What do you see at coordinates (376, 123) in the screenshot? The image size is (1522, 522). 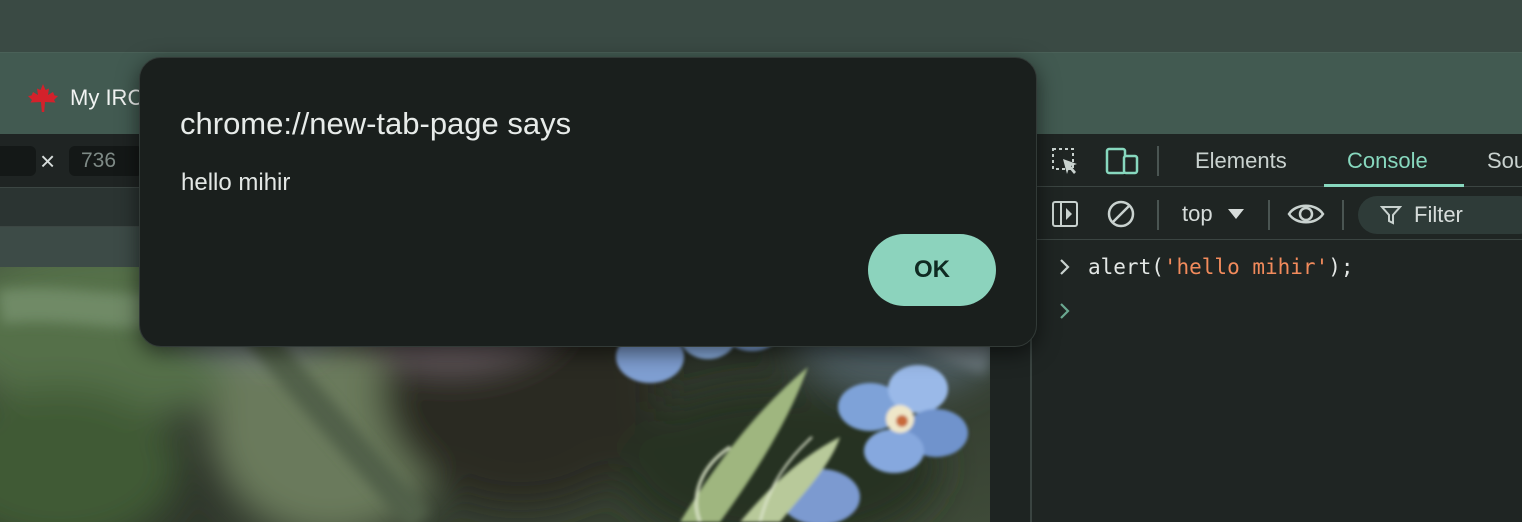 I see `dialog-title: chrome://new-tab-page says` at bounding box center [376, 123].